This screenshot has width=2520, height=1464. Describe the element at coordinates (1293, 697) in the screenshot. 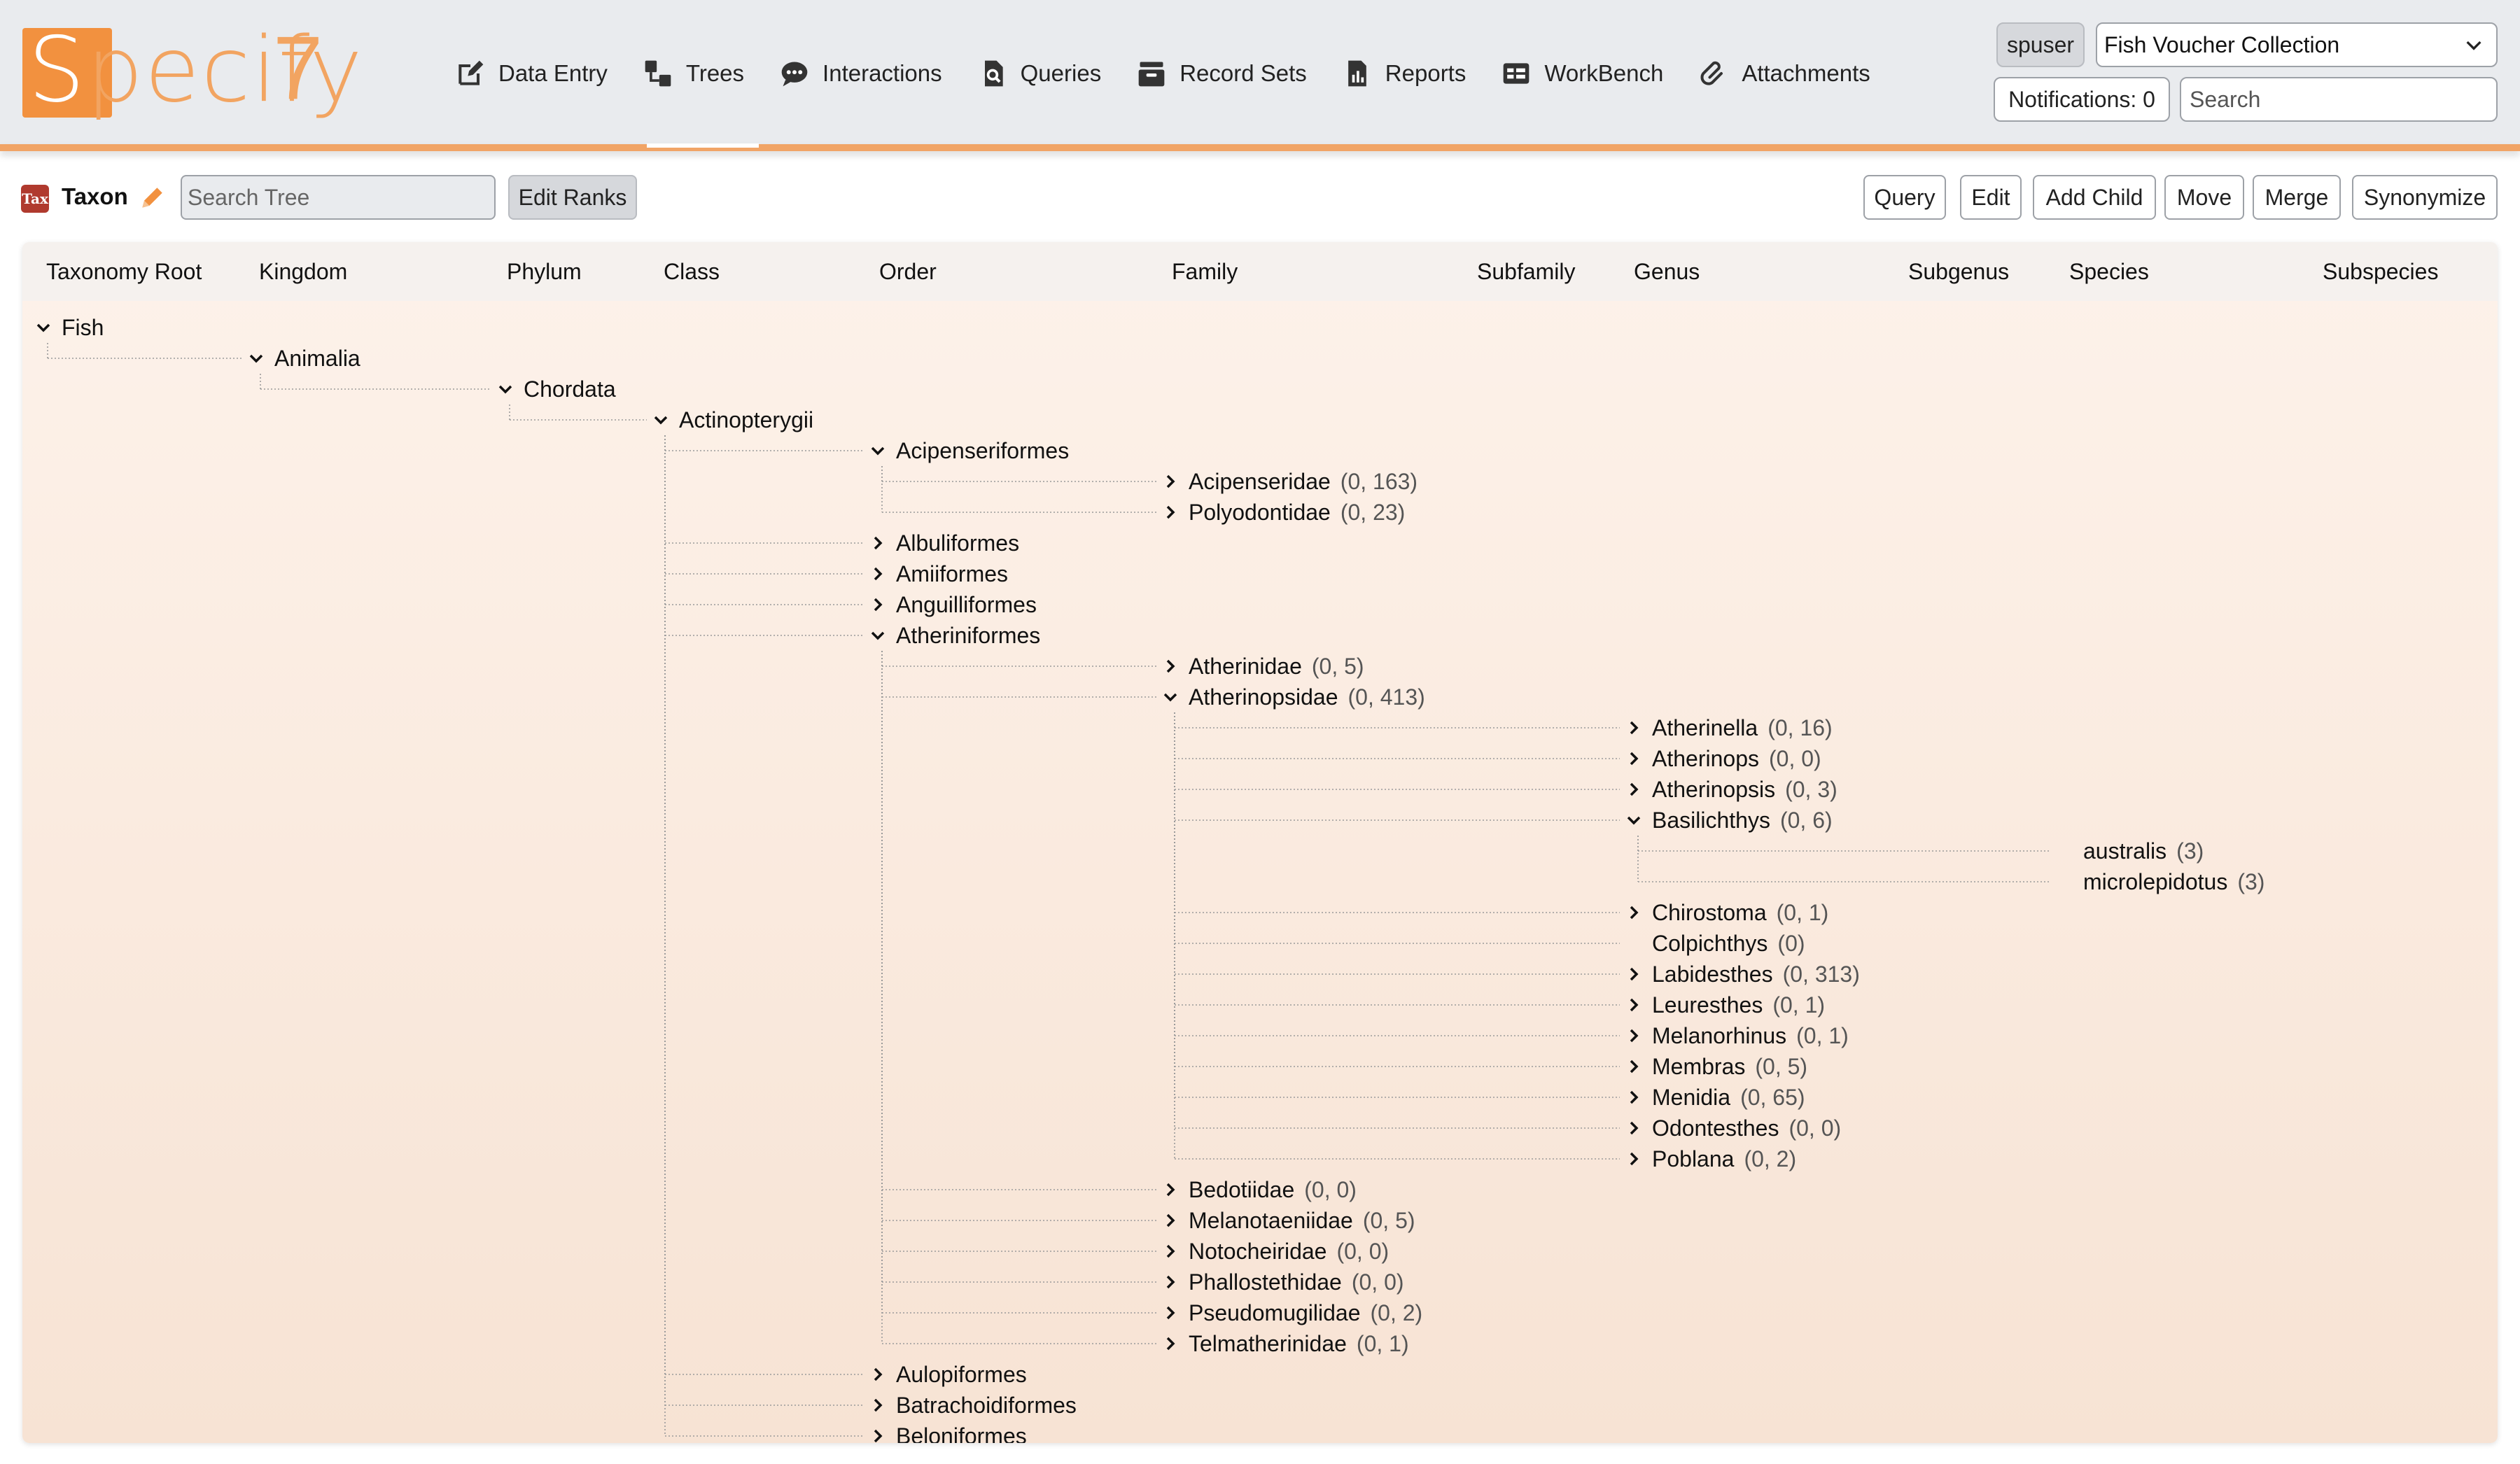

I see `tree-node: Atherinopsidae (0, 413)` at that location.